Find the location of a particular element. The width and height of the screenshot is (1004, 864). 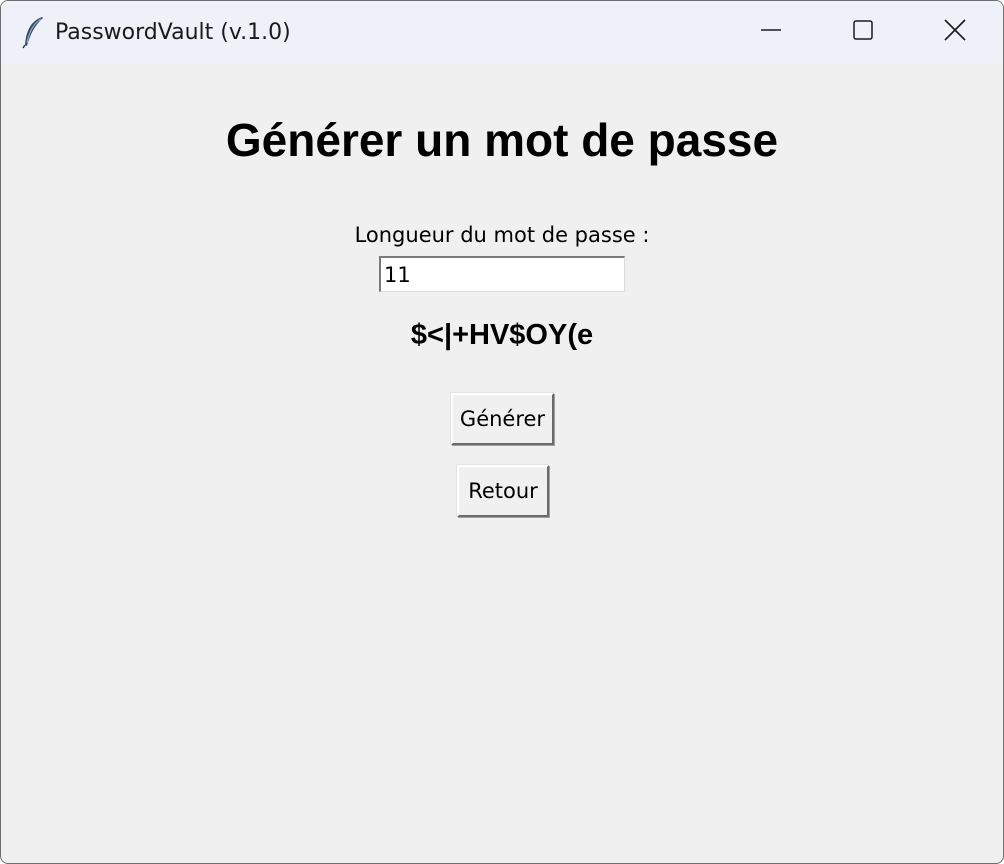

minimize-icon is located at coordinates (771, 32).